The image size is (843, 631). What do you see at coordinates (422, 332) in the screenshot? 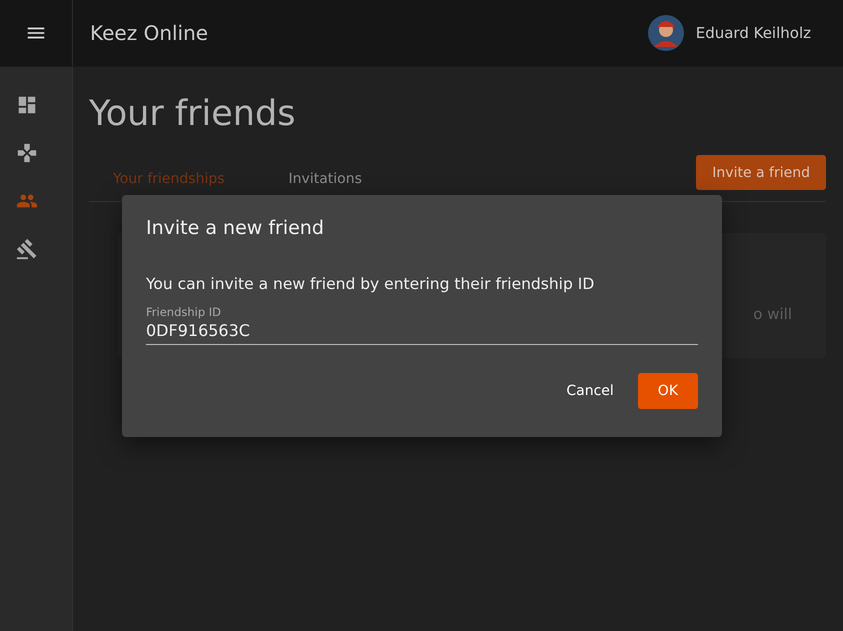
I see `input-field: 0DF916563C` at bounding box center [422, 332].